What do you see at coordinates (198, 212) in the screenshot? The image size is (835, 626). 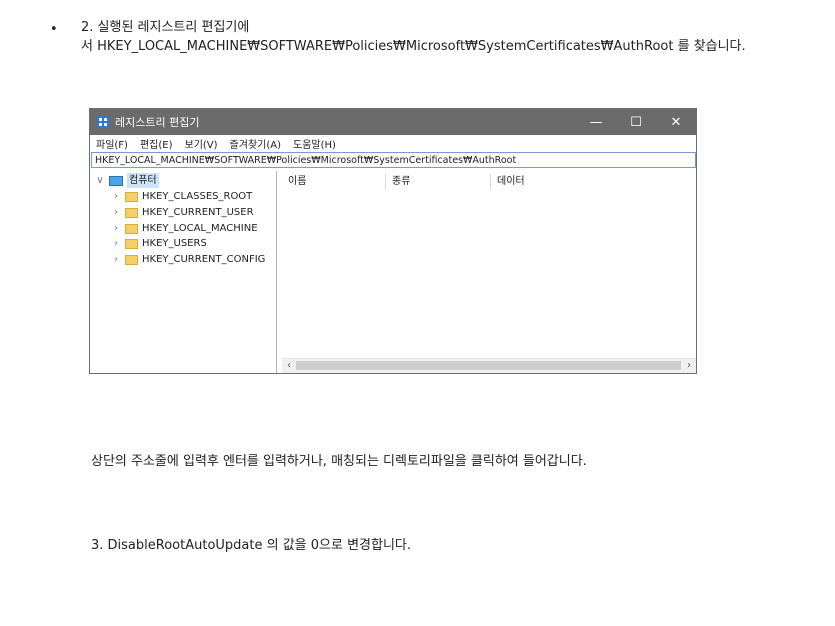 I see `tree-item-label: HKEY_CURRENT_USER` at bounding box center [198, 212].